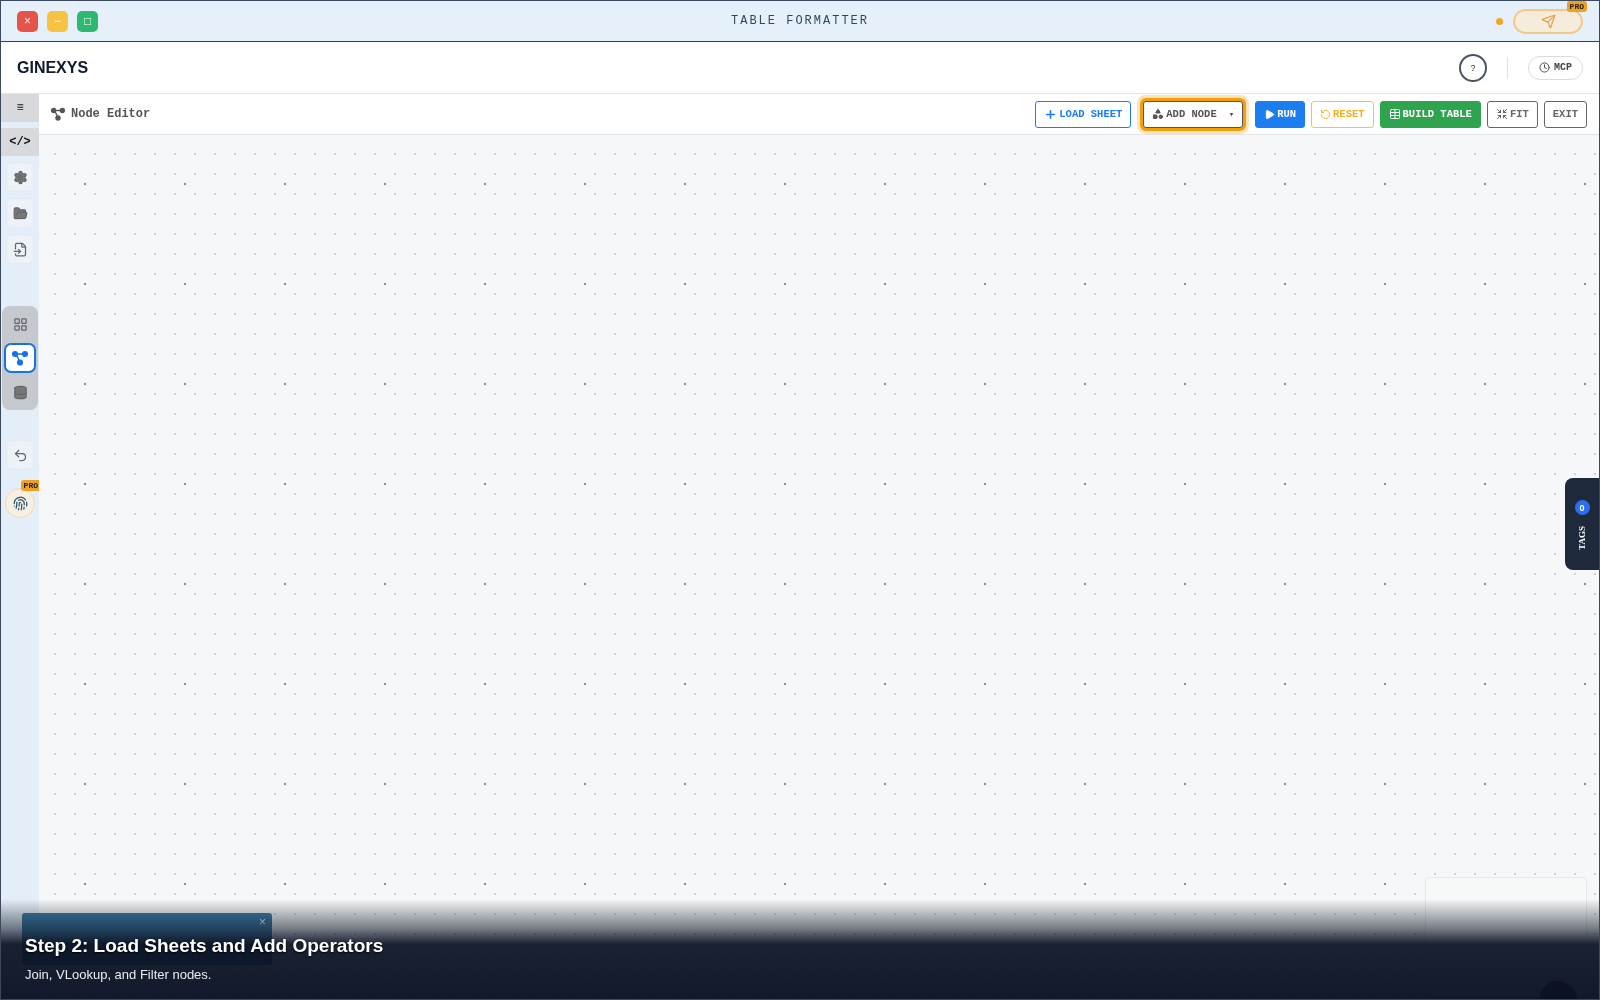 Image resolution: width=1600 pixels, height=1000 pixels. Describe the element at coordinates (111, 114) in the screenshot. I see `editor-title: Node Editor` at that location.